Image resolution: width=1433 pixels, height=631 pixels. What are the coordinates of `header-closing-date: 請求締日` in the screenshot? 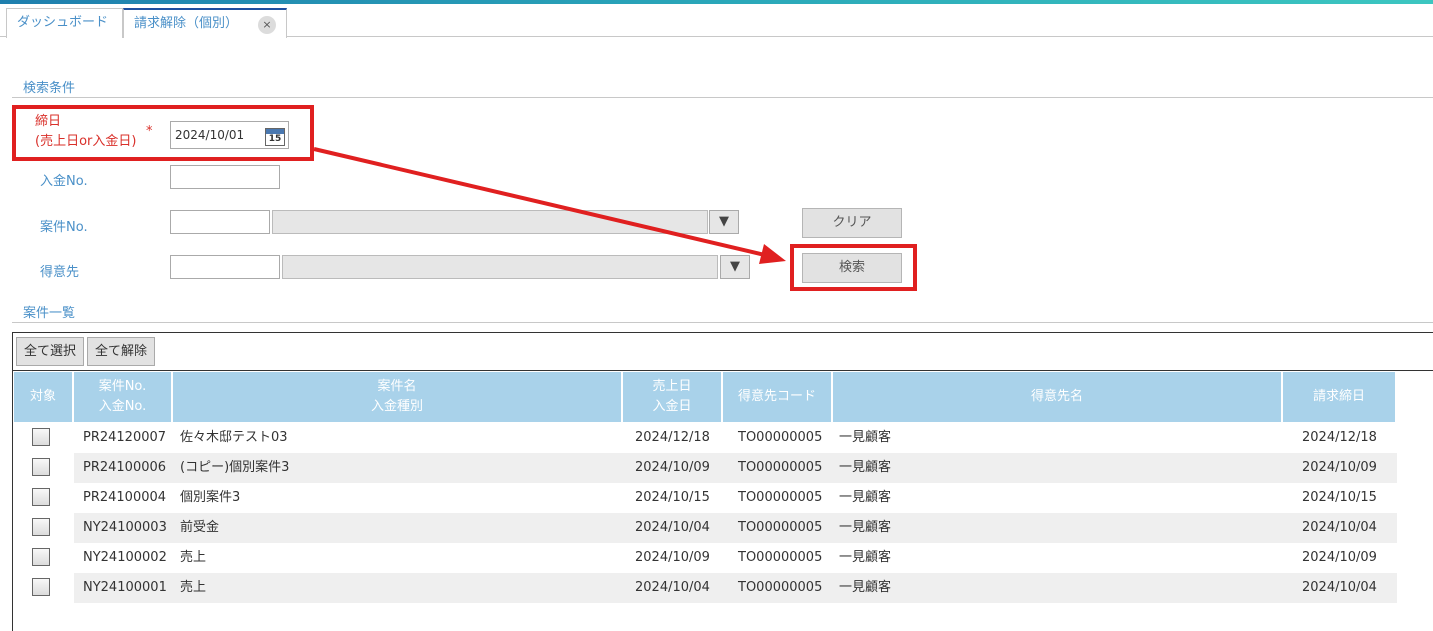 It's located at (1340, 397).